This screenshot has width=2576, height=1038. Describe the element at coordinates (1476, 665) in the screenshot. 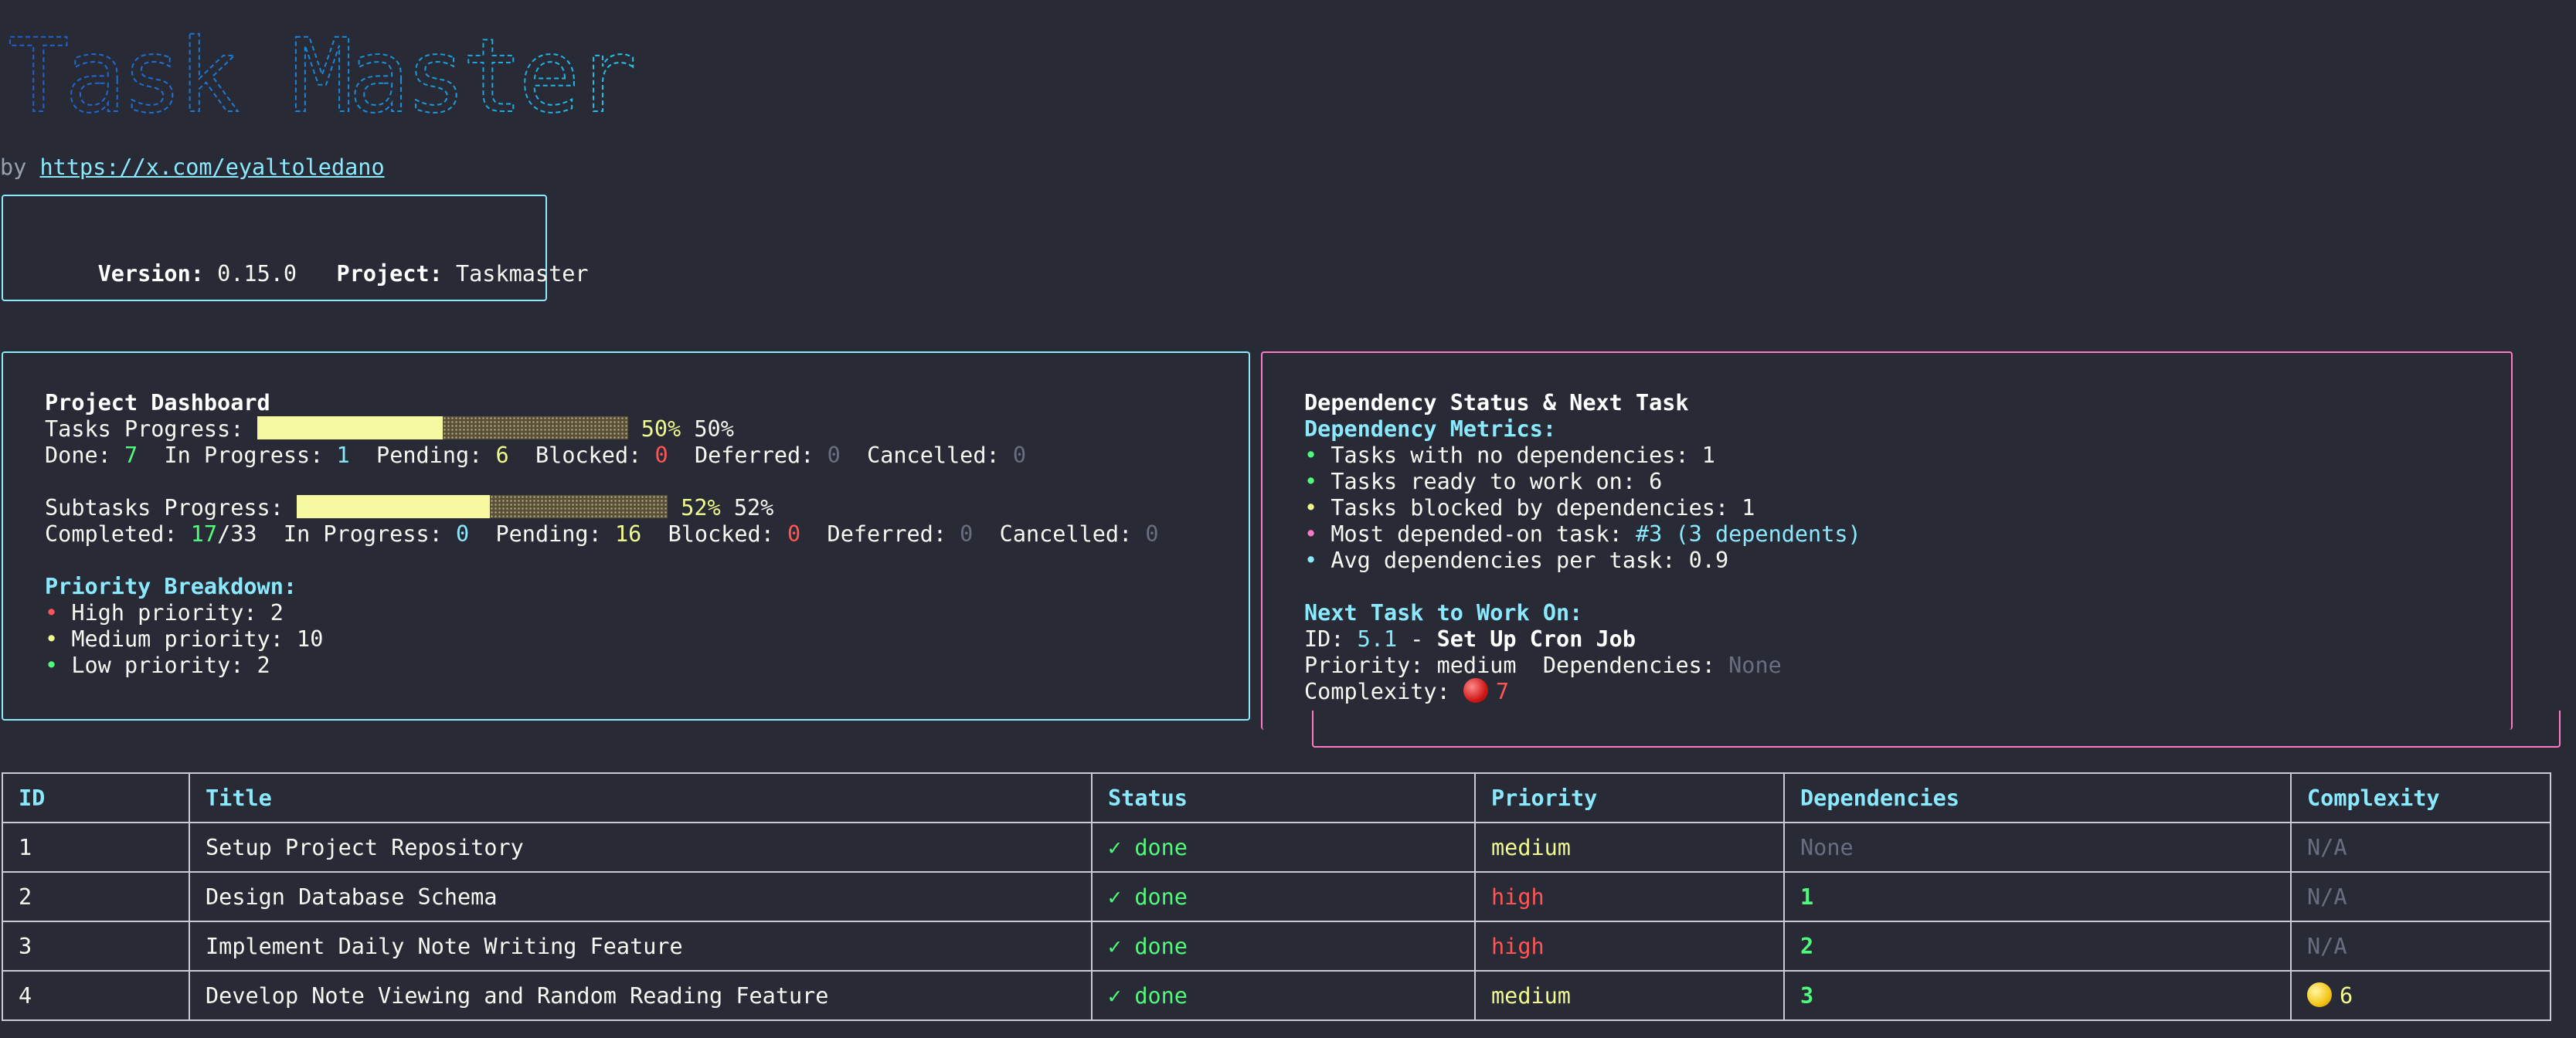

I see `next-task-priority: medium` at that location.